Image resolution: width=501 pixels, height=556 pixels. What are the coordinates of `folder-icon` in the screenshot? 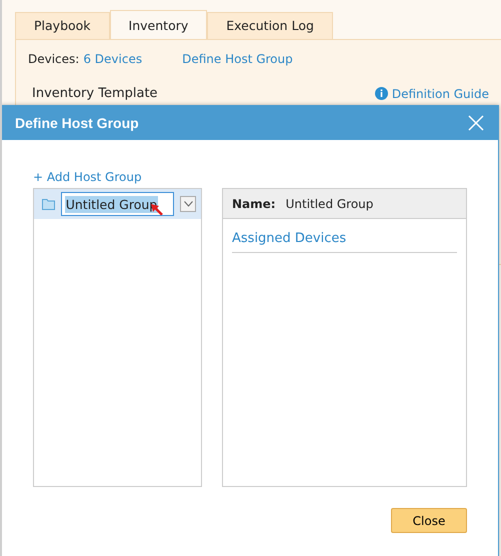 It's located at (48, 204).